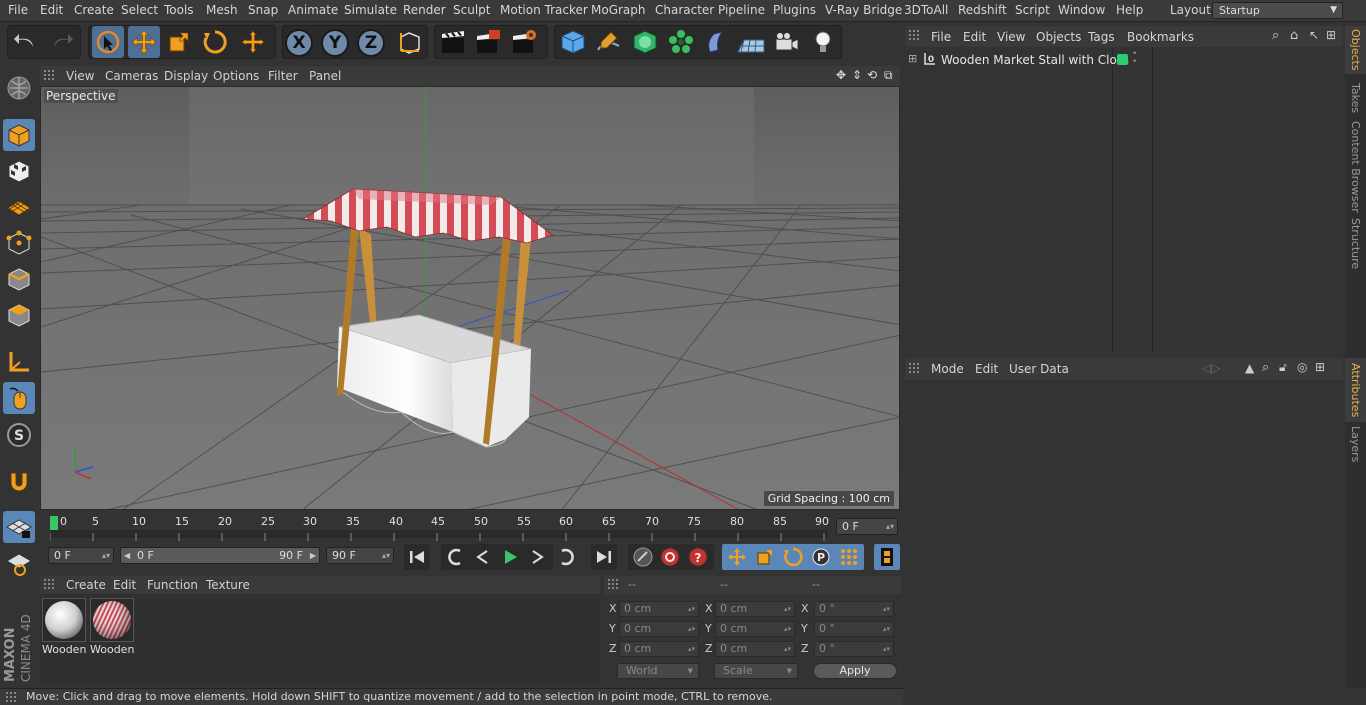  What do you see at coordinates (1277, 10) in the screenshot?
I see `layout-select: Startup ▼` at bounding box center [1277, 10].